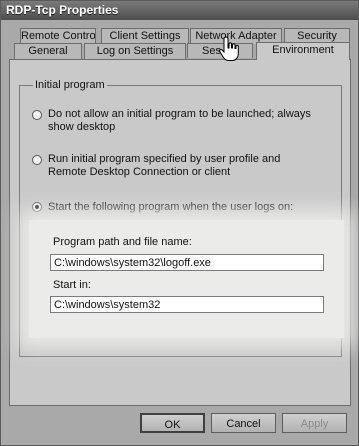 This screenshot has height=446, width=359. What do you see at coordinates (229, 48) in the screenshot?
I see `hand-pointer-icon` at bounding box center [229, 48].